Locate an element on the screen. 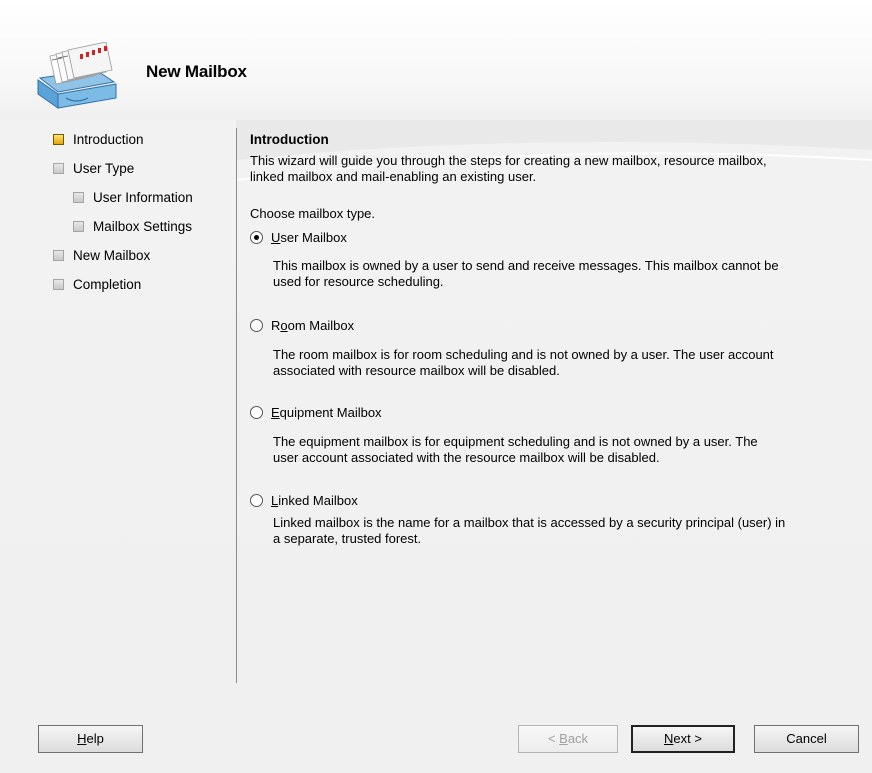 The height and width of the screenshot is (773, 872). label-rest: ser Mailbox is located at coordinates (313, 237).